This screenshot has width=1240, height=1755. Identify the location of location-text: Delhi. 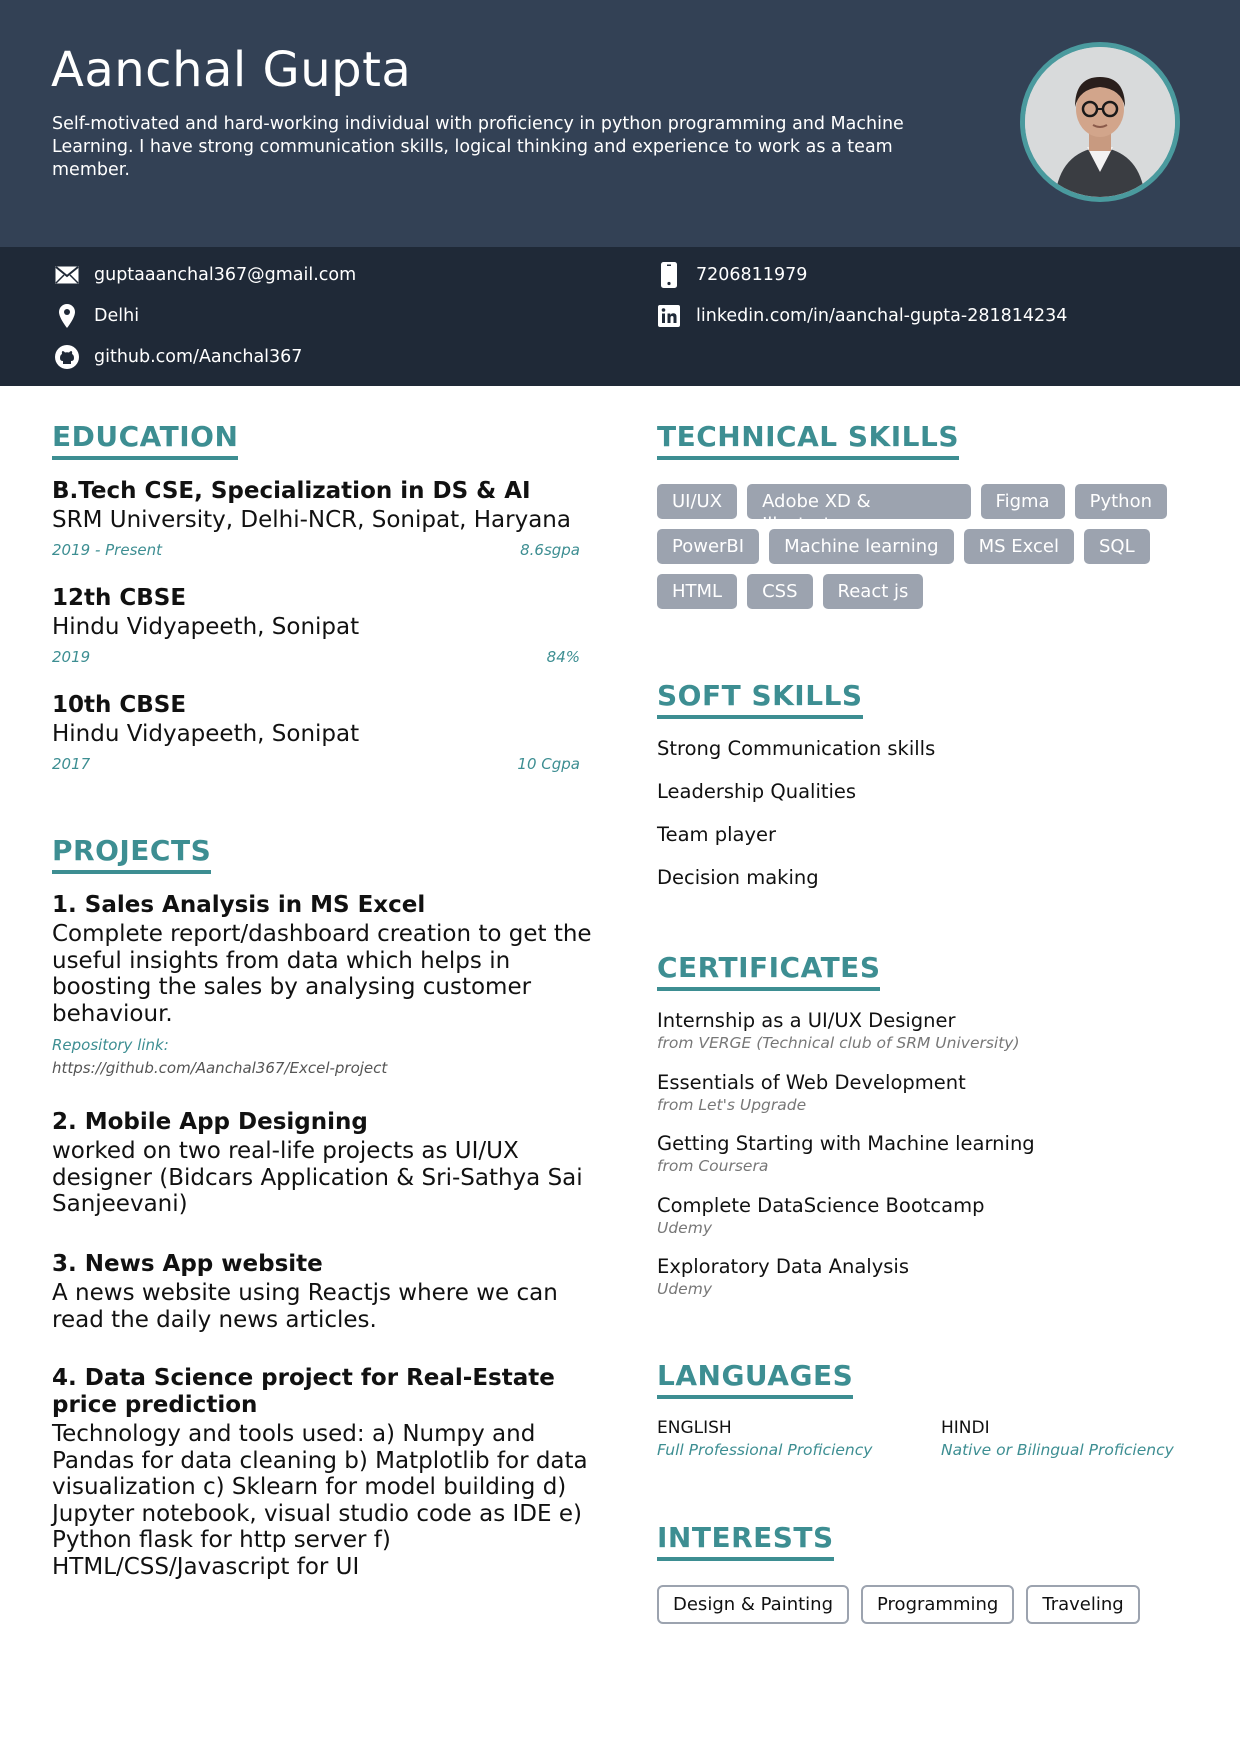
(117, 316).